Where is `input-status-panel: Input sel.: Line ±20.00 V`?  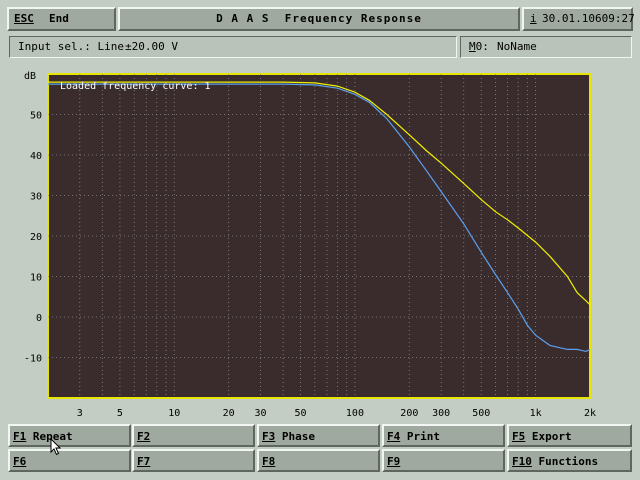
input-status-panel: Input sel.: Line ±20.00 V is located at coordinates (233, 47).